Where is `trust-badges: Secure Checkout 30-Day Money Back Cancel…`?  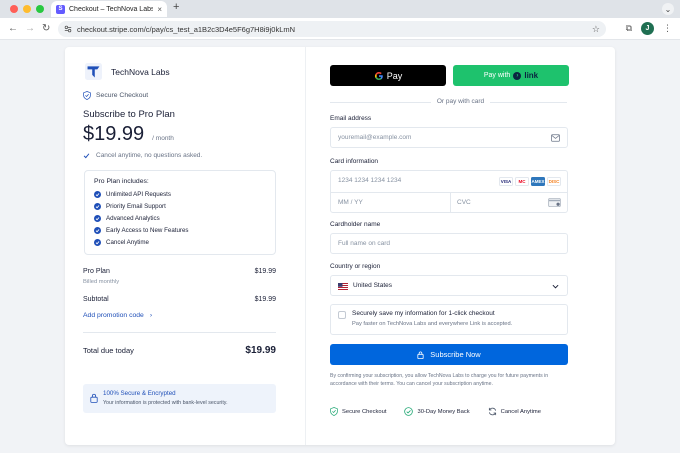
trust-badges: Secure Checkout 30-Day Money Back Cancel… is located at coordinates (450, 411).